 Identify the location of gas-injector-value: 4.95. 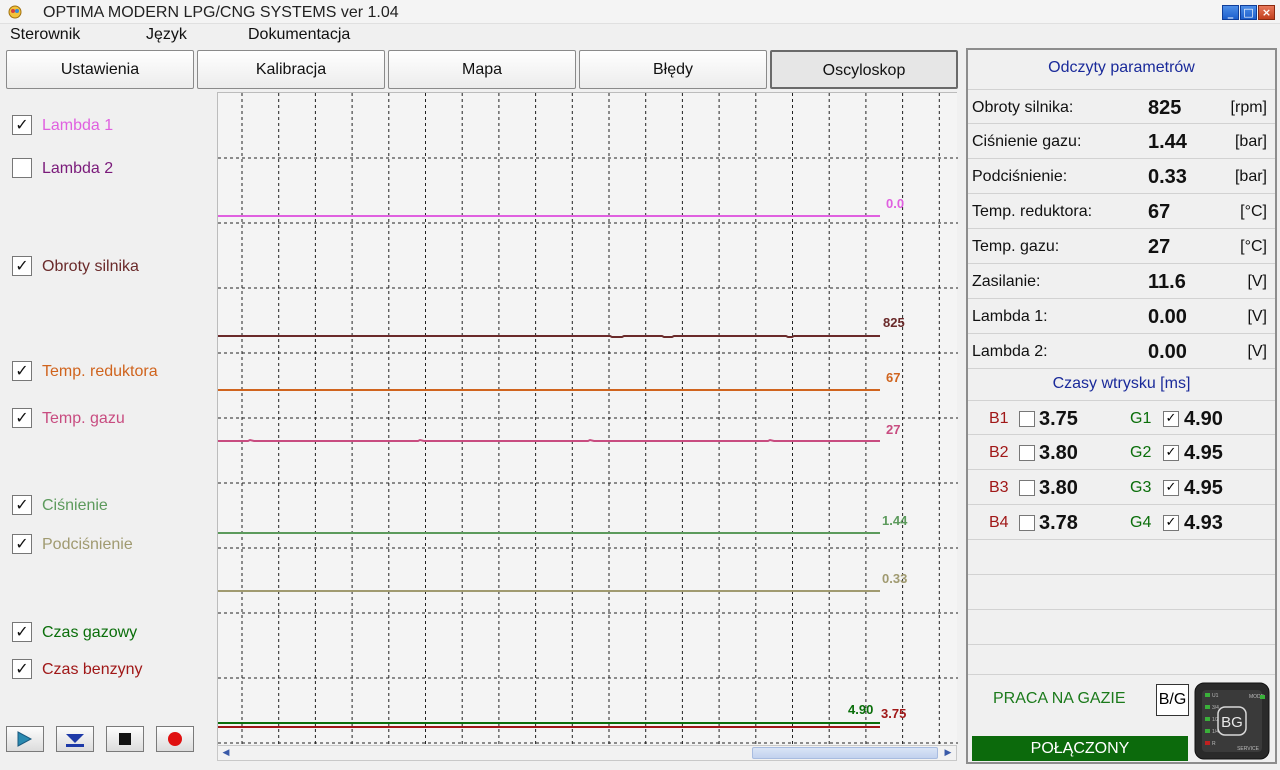
(1203, 488).